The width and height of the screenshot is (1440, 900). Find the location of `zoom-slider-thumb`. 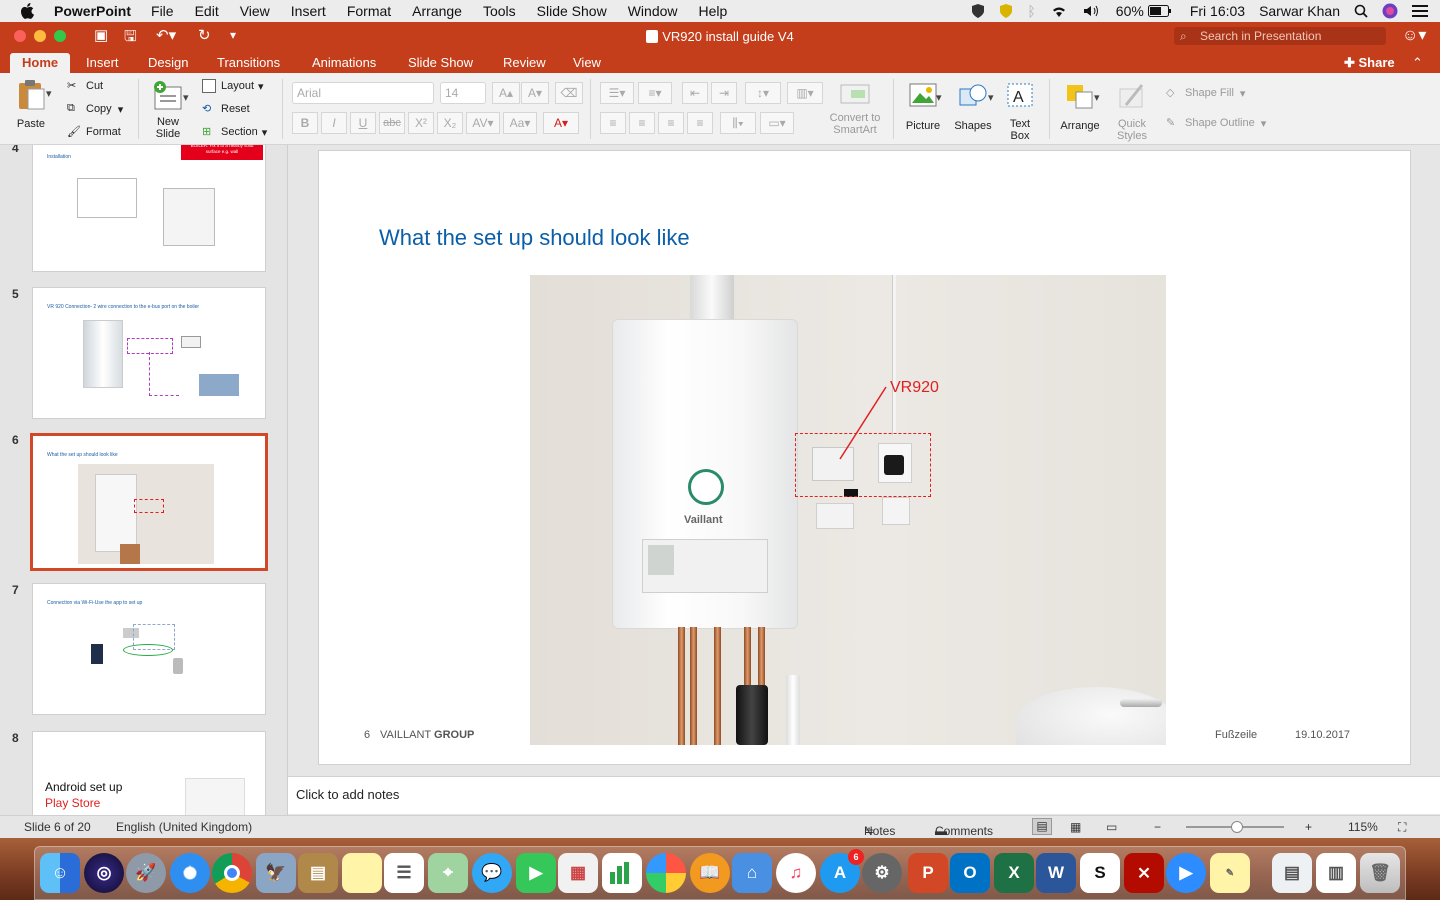

zoom-slider-thumb is located at coordinates (1237, 827).